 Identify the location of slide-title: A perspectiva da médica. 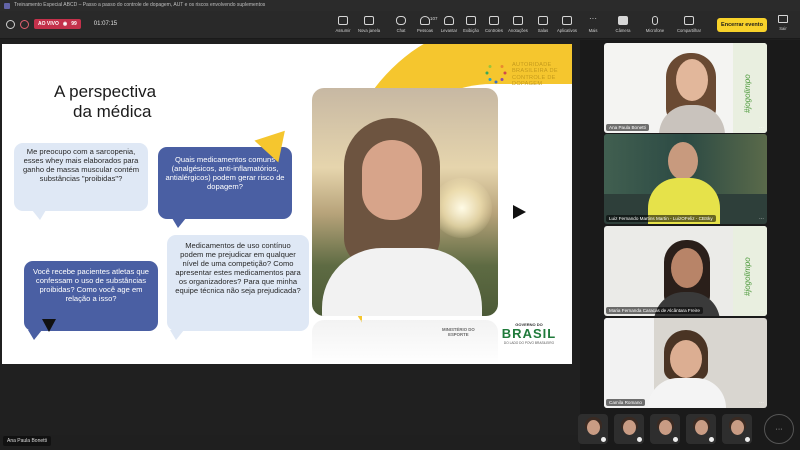
(105, 102).